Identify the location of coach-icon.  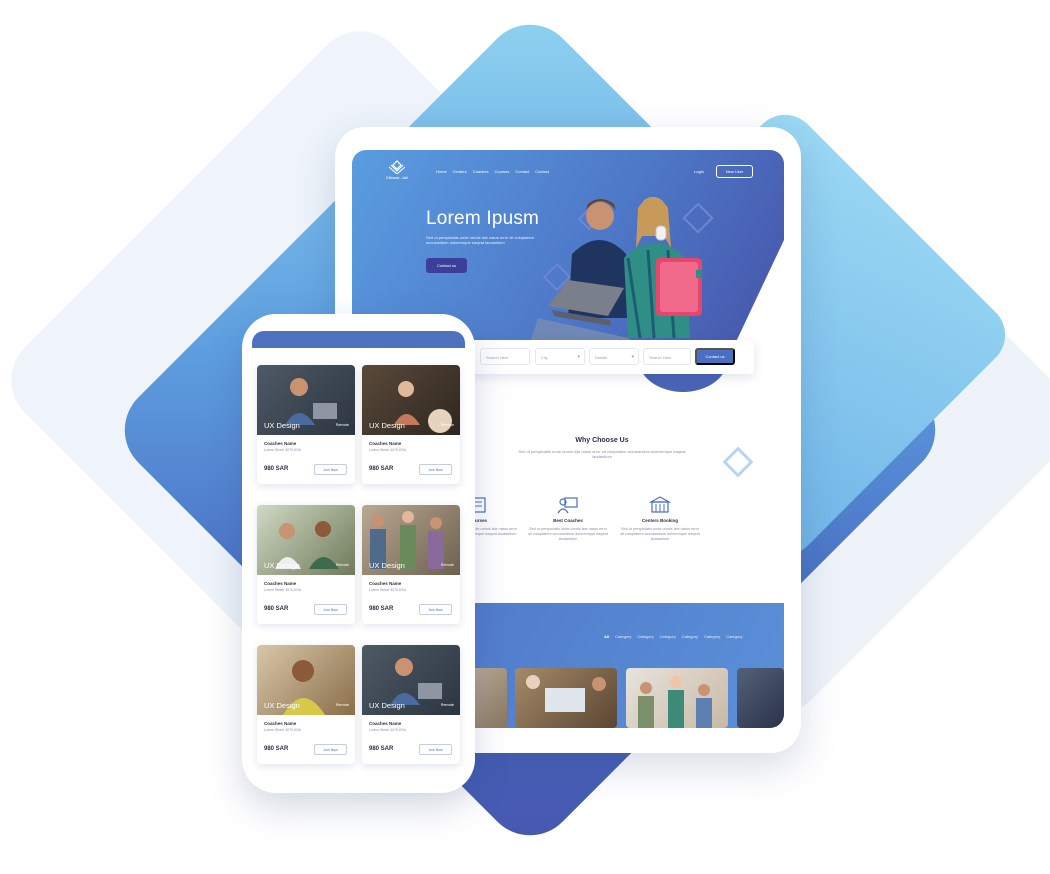
(567, 505).